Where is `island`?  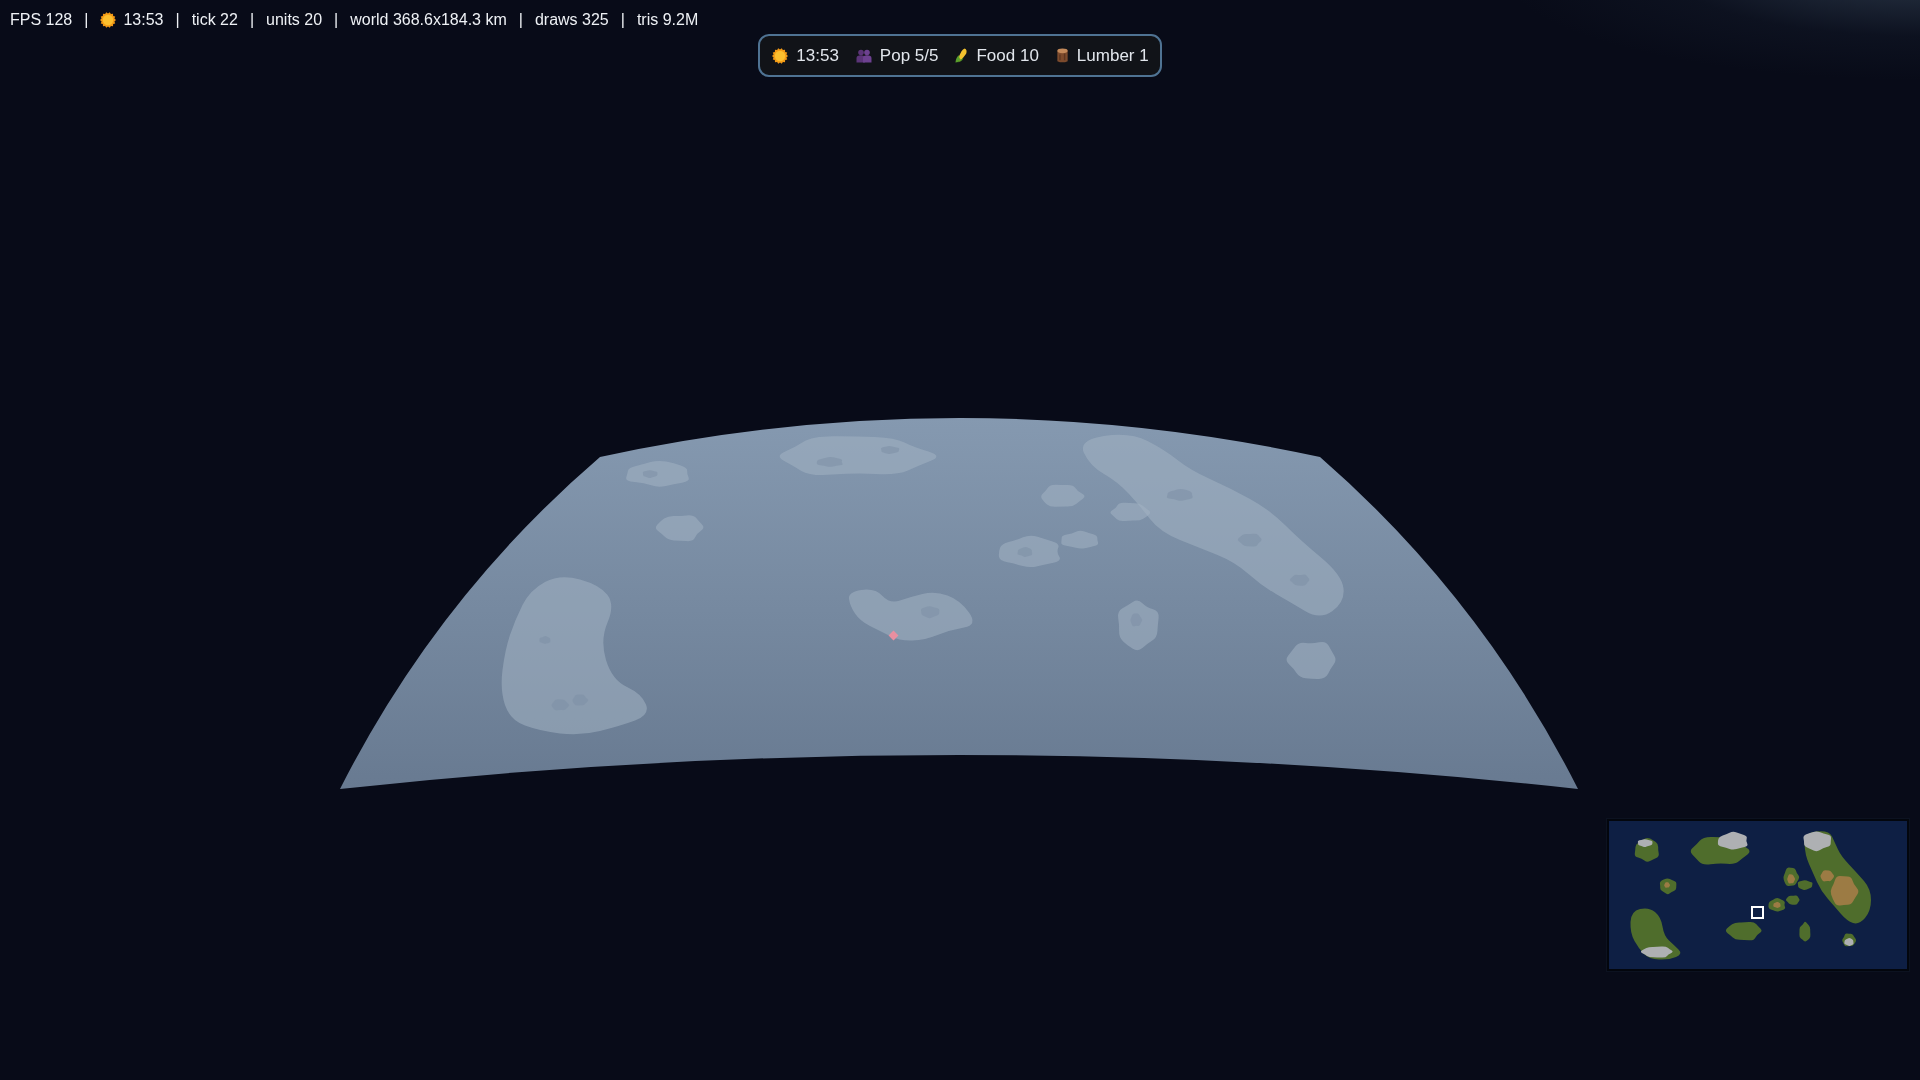
island is located at coordinates (1311, 660).